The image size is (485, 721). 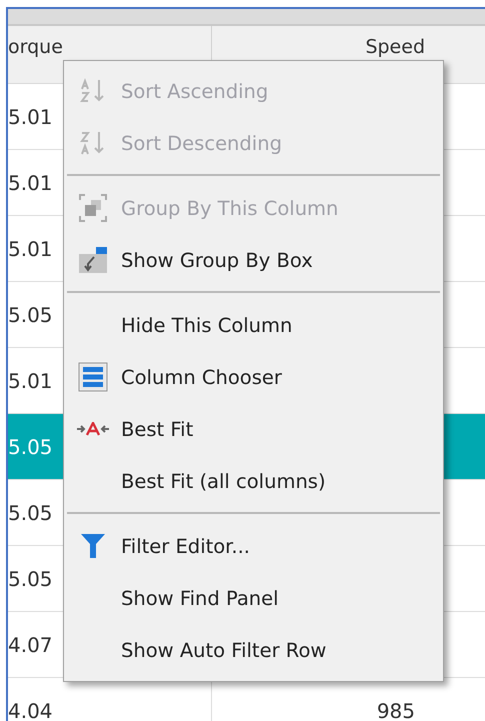 What do you see at coordinates (30, 644) in the screenshot?
I see `table-cell: 4.07` at bounding box center [30, 644].